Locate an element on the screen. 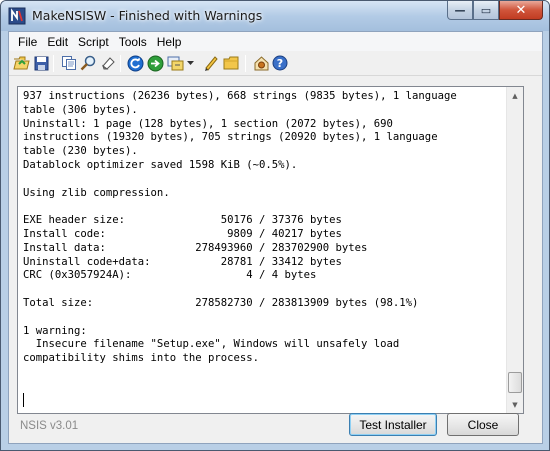 Image resolution: width=550 pixels, height=451 pixels. maximize-button: ▭ is located at coordinates (486, 10).